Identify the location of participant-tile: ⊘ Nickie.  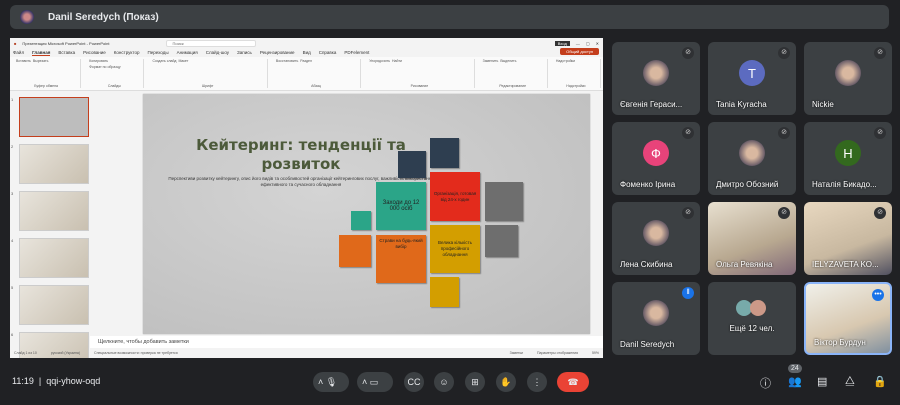
(848, 78).